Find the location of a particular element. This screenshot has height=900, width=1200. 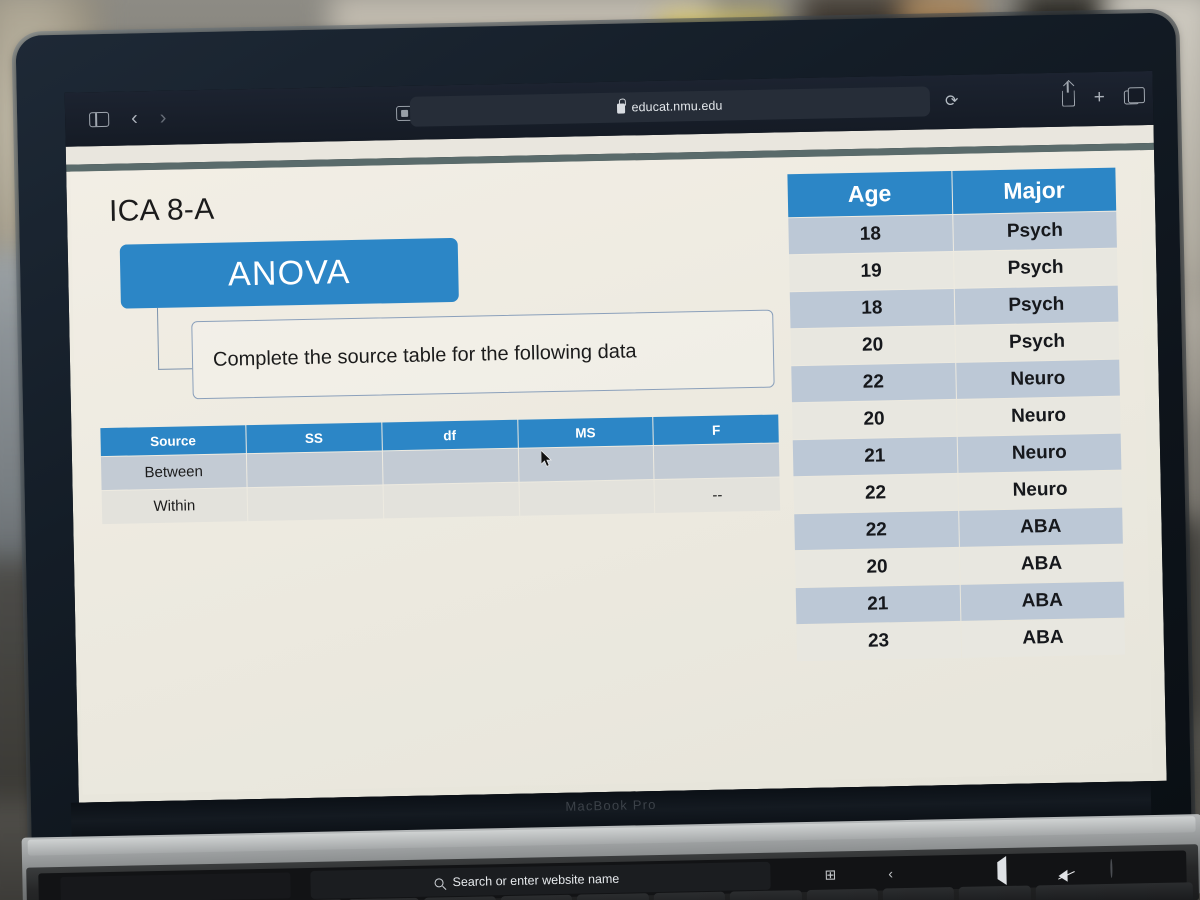

chevron-right-icon: › is located at coordinates (163, 118).